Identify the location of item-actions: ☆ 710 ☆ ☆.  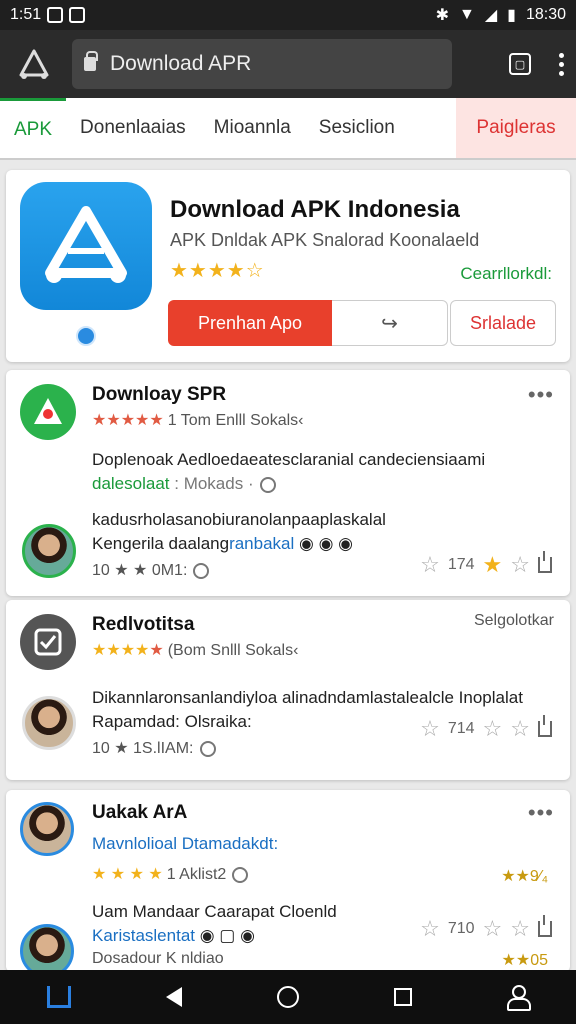
(486, 928).